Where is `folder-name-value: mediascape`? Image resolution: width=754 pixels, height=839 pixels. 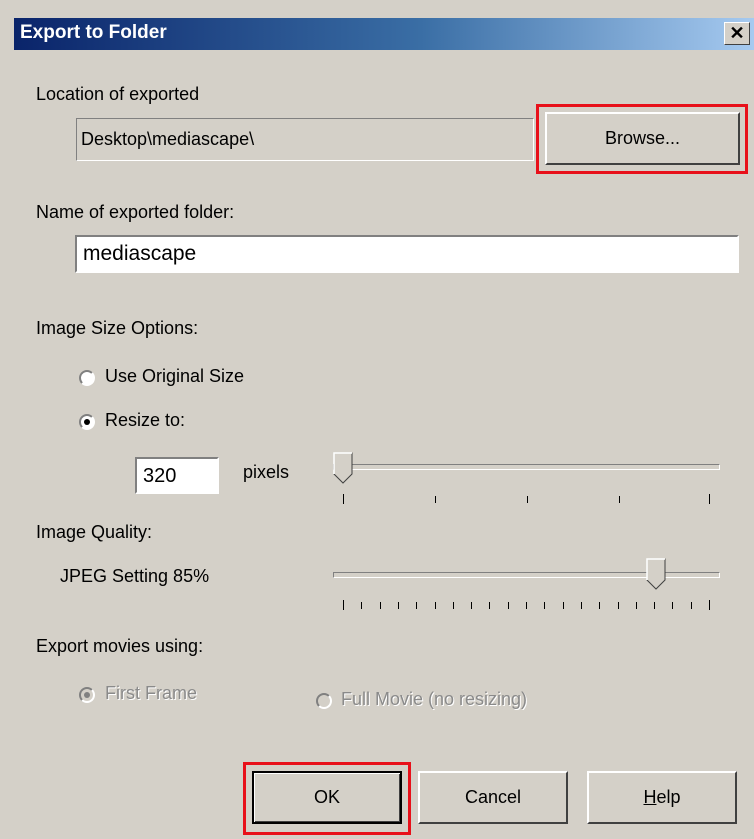 folder-name-value: mediascape is located at coordinates (140, 253).